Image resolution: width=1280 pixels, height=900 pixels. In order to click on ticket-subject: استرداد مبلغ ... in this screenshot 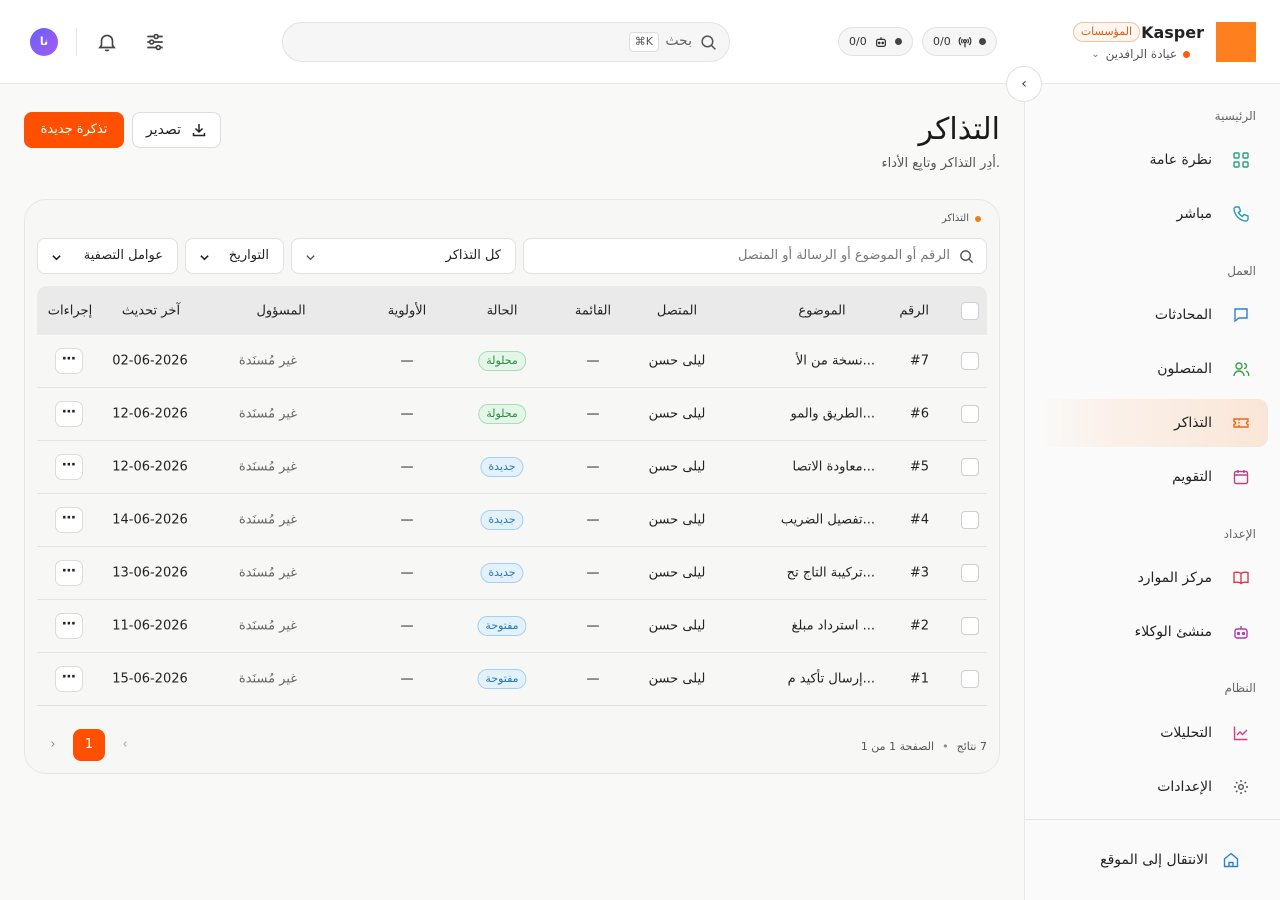, I will do `click(833, 626)`.